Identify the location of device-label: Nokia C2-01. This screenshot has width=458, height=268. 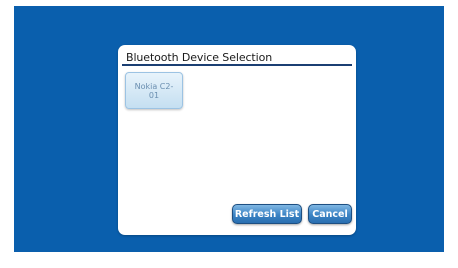
(154, 90).